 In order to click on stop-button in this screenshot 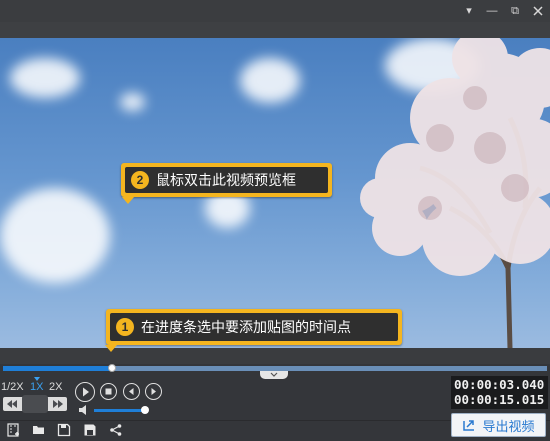, I will do `click(108, 391)`.